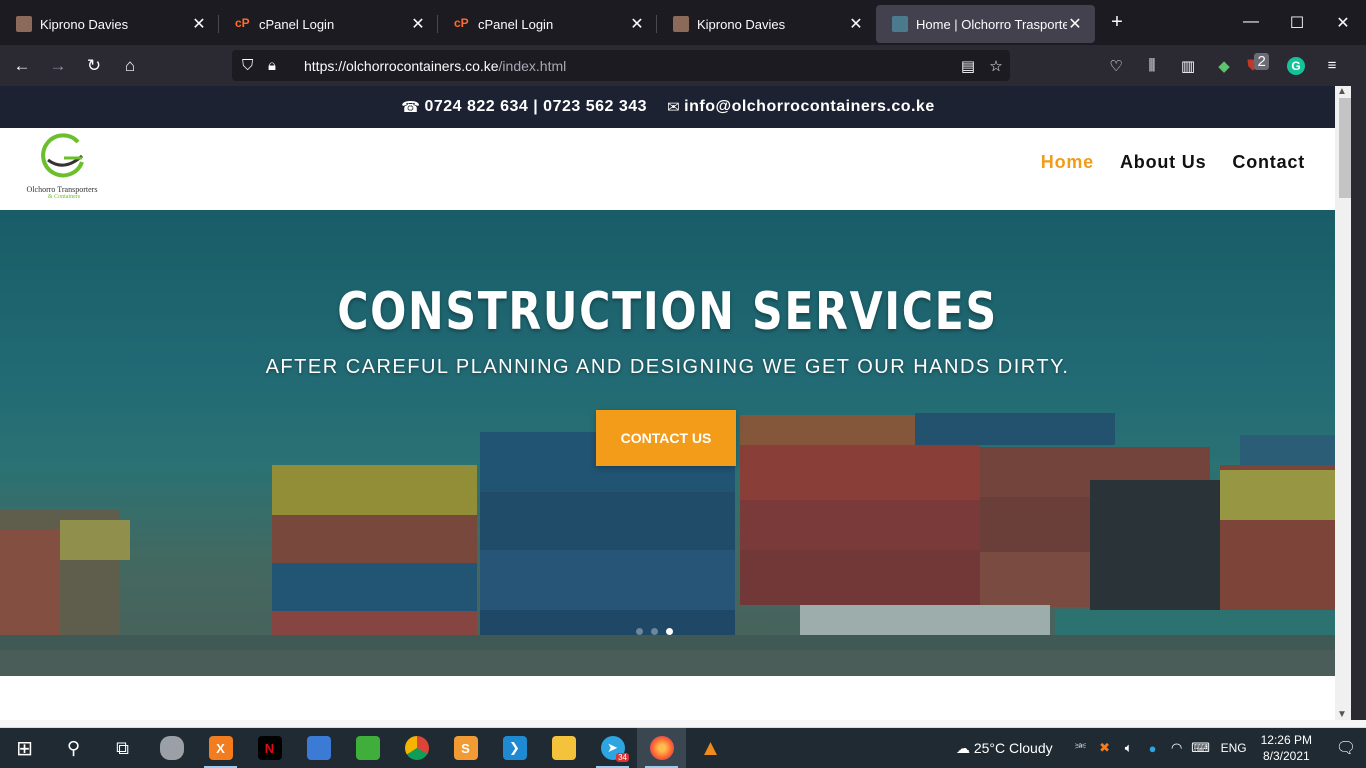  Describe the element at coordinates (612, 748) in the screenshot. I see `telegram-icon: ➤ 34` at that location.